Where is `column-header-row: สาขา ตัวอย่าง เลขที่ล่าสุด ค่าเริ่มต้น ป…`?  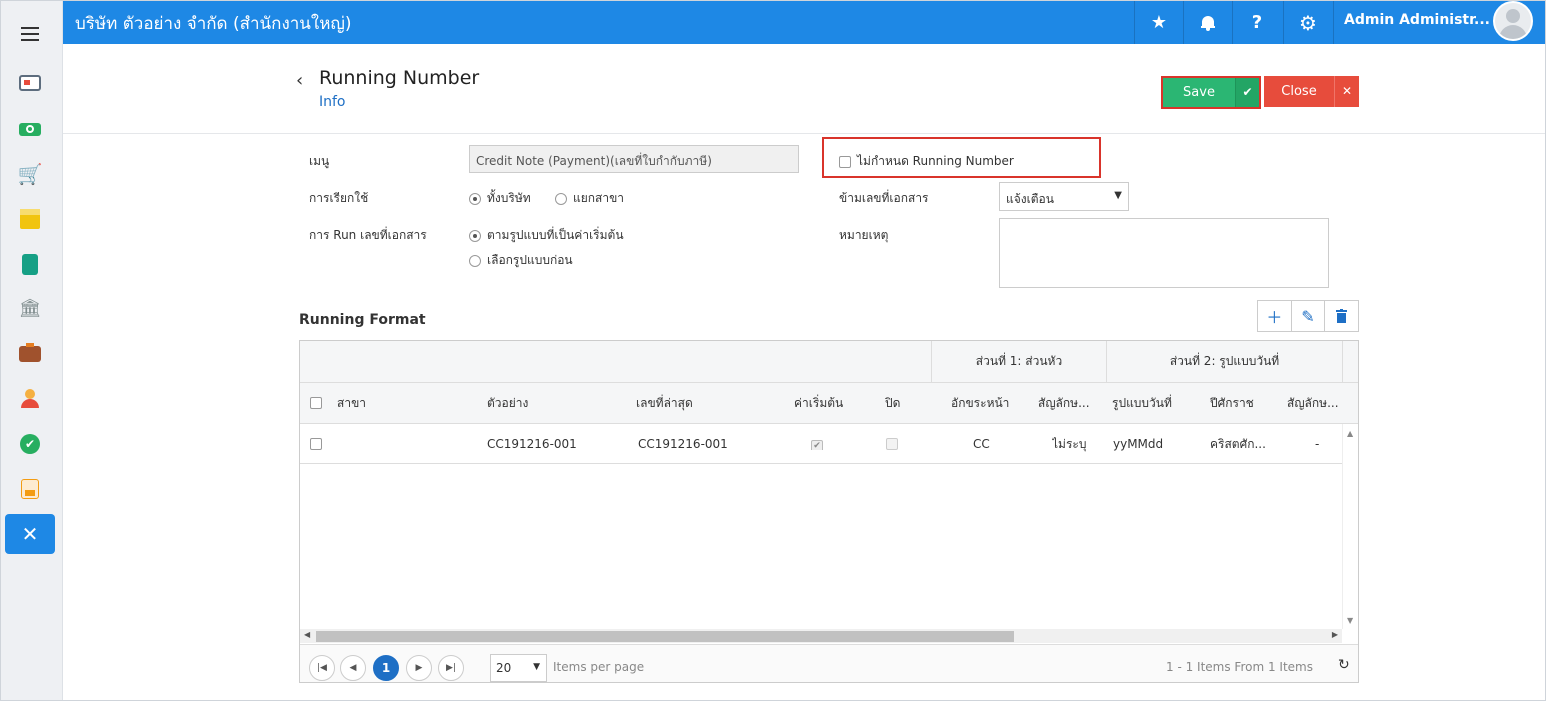 column-header-row: สาขา ตัวอย่าง เลขที่ล่าสุด ค่าเริ่มต้น ป… is located at coordinates (829, 403).